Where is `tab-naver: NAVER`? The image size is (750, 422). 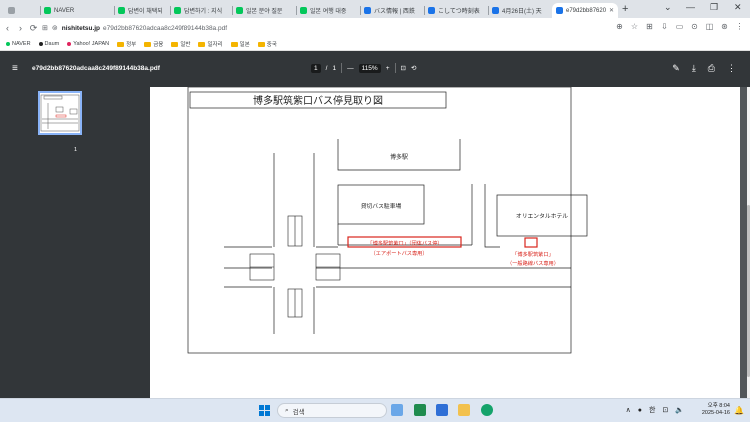 tab-naver: NAVER is located at coordinates (77, 10).